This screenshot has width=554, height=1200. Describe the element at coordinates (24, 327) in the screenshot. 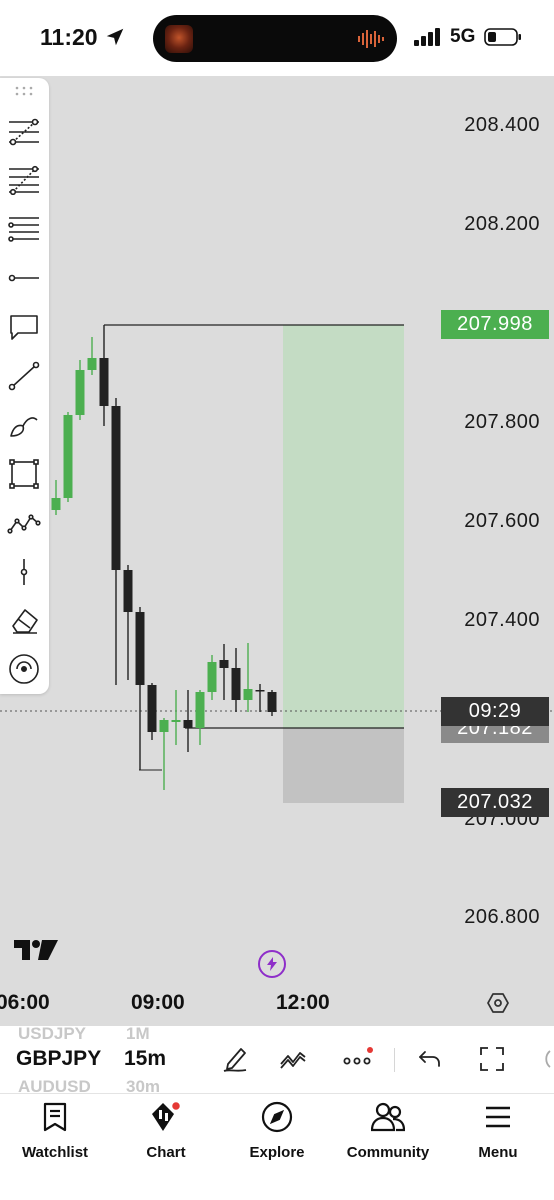

I see `callout-icon` at that location.